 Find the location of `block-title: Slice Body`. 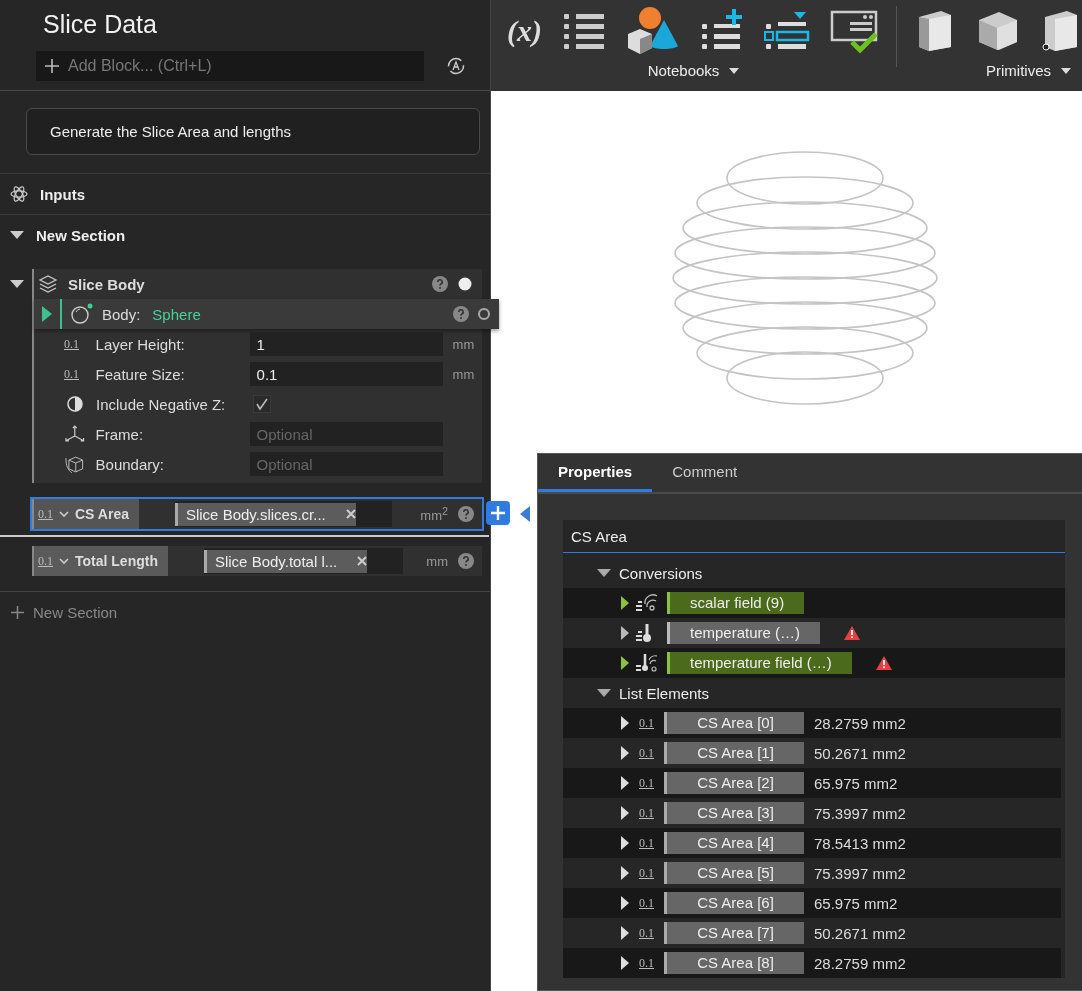

block-title: Slice Body is located at coordinates (106, 284).